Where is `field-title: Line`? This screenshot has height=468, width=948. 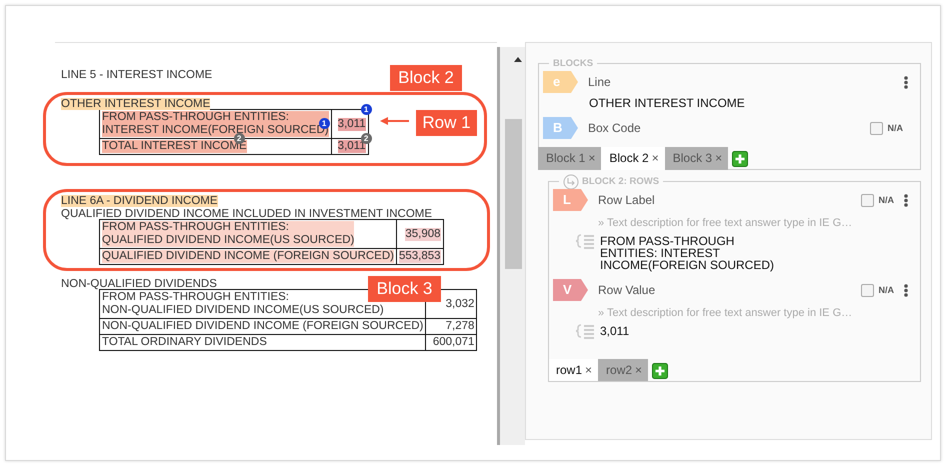 field-title: Line is located at coordinates (600, 82).